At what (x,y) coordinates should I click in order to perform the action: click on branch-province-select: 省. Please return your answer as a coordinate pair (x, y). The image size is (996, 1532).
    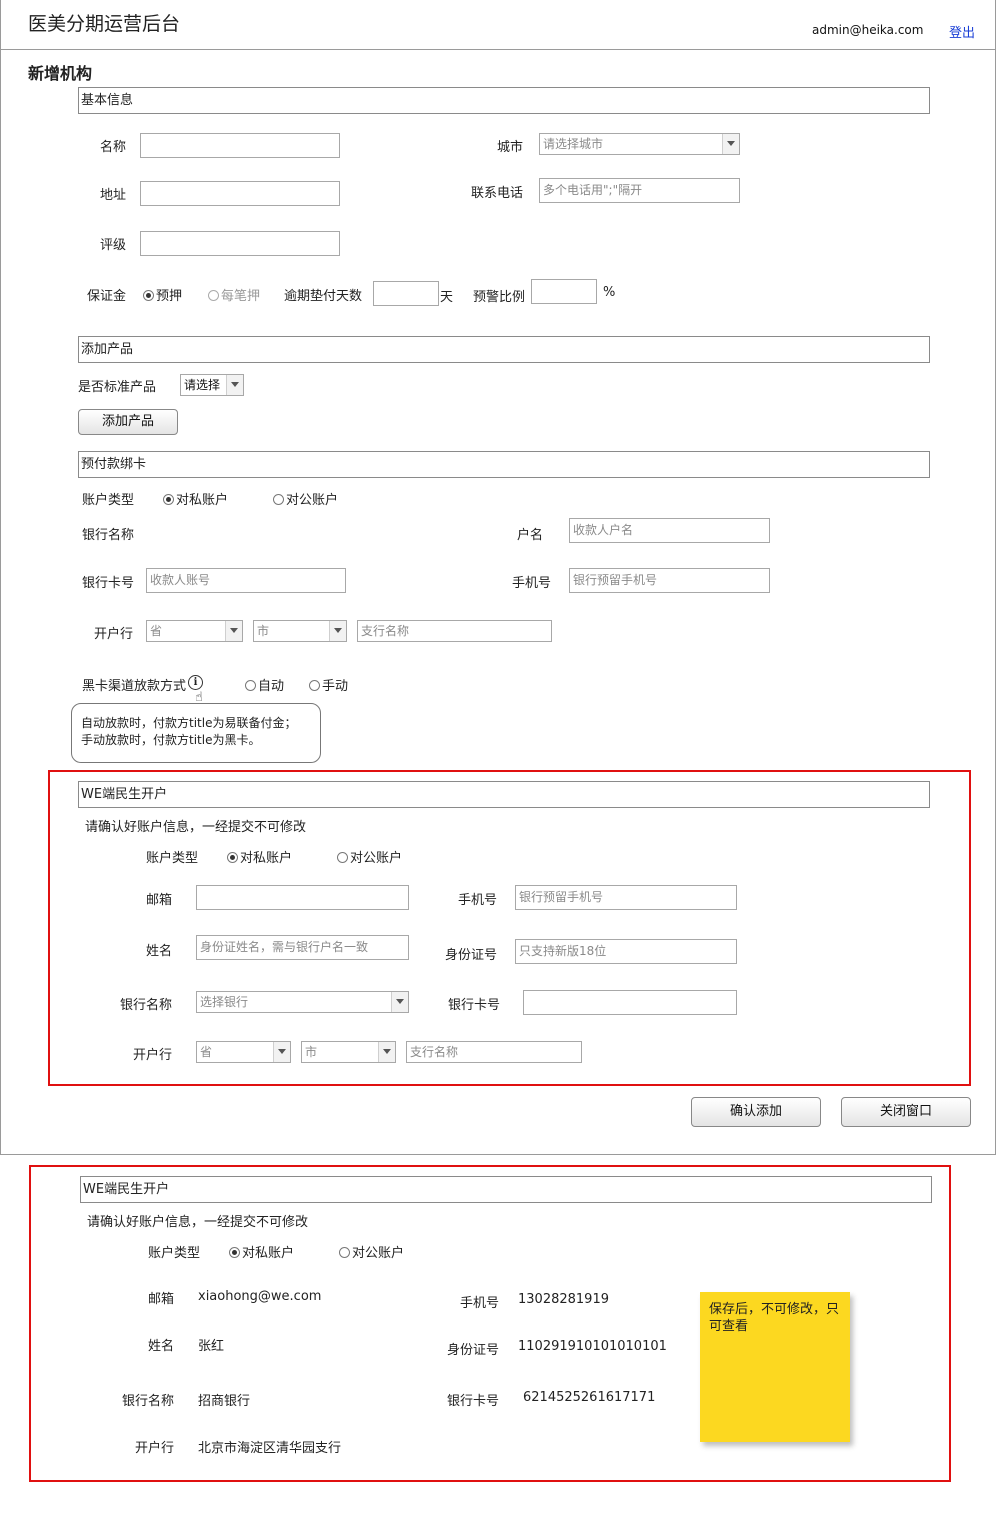
    Looking at the image, I should click on (194, 631).